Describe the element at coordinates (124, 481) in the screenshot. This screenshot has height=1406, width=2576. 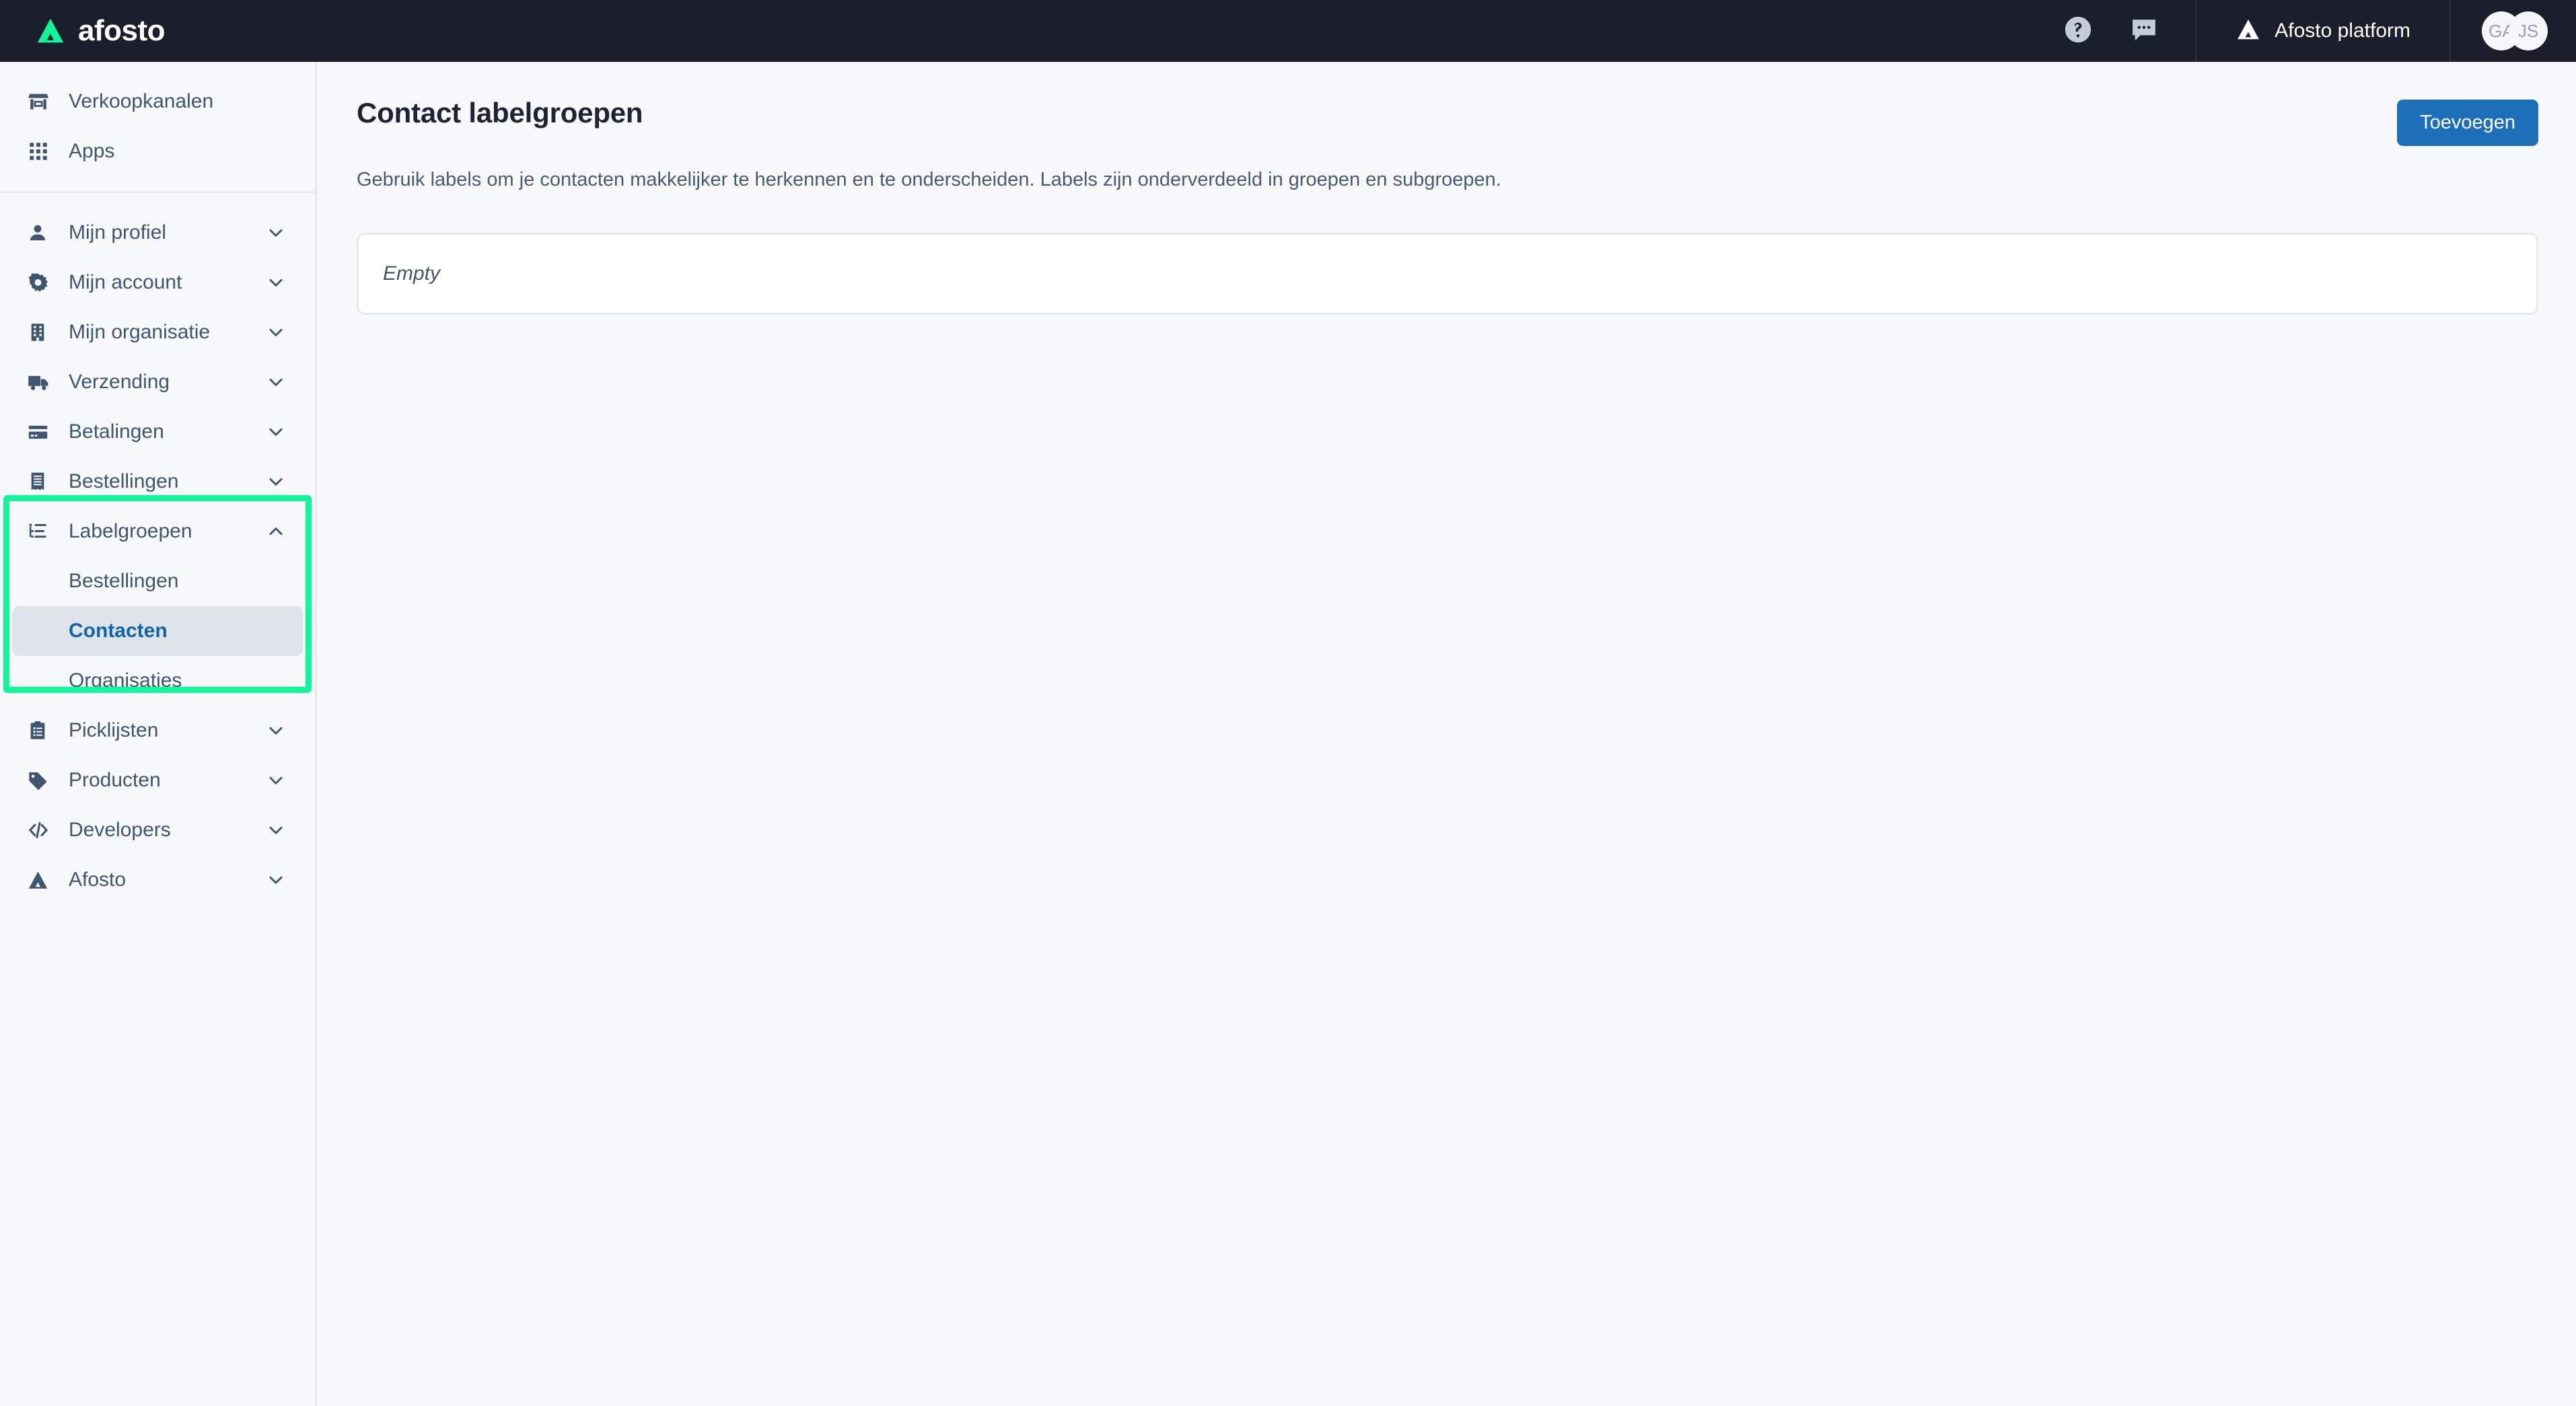
I see `sidebar-item-label: Bestellingen` at that location.